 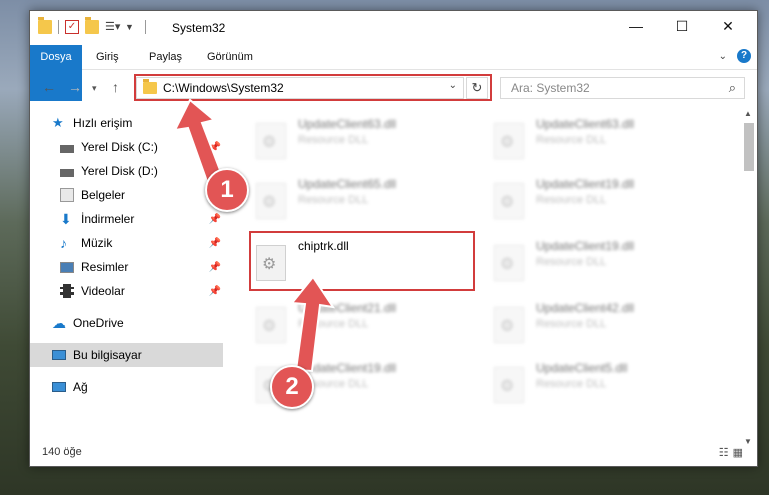 What do you see at coordinates (72, 27) in the screenshot?
I see `properties-icon: ✓` at bounding box center [72, 27].